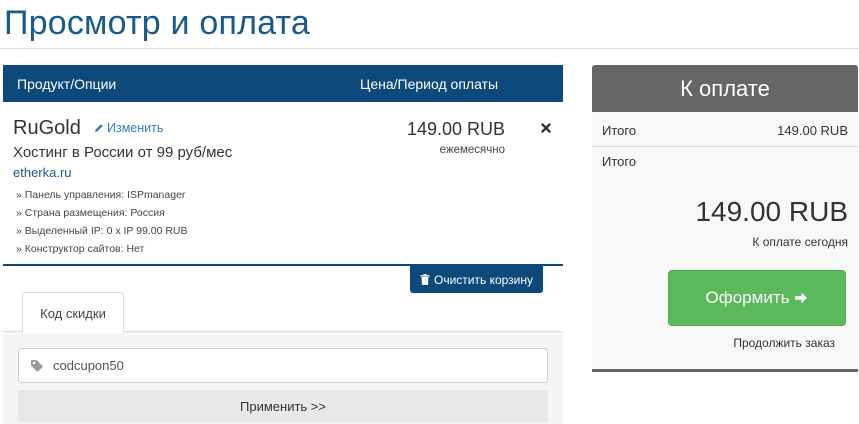 Image resolution: width=859 pixels, height=424 pixels. What do you see at coordinates (455, 129) in the screenshot?
I see `item-price: 149.00 RUB` at bounding box center [455, 129].